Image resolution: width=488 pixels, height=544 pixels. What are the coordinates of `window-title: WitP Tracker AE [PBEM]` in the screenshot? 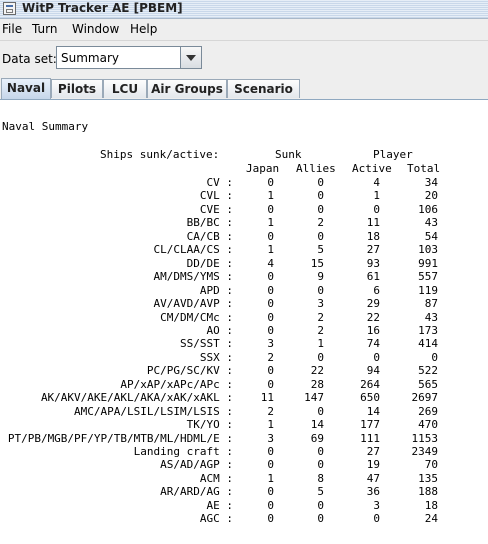 It's located at (102, 8).